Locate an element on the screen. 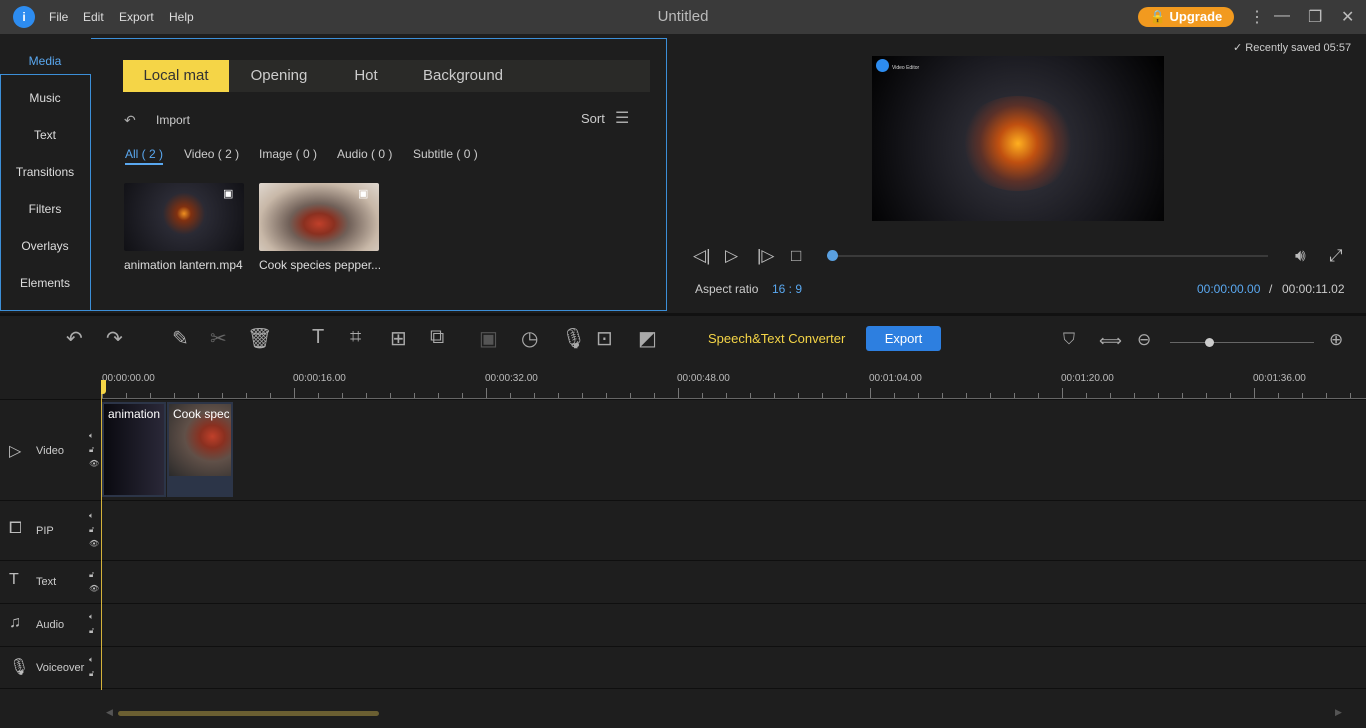  filter-subtitle: Subtitle ( 0 ) is located at coordinates (445, 154).